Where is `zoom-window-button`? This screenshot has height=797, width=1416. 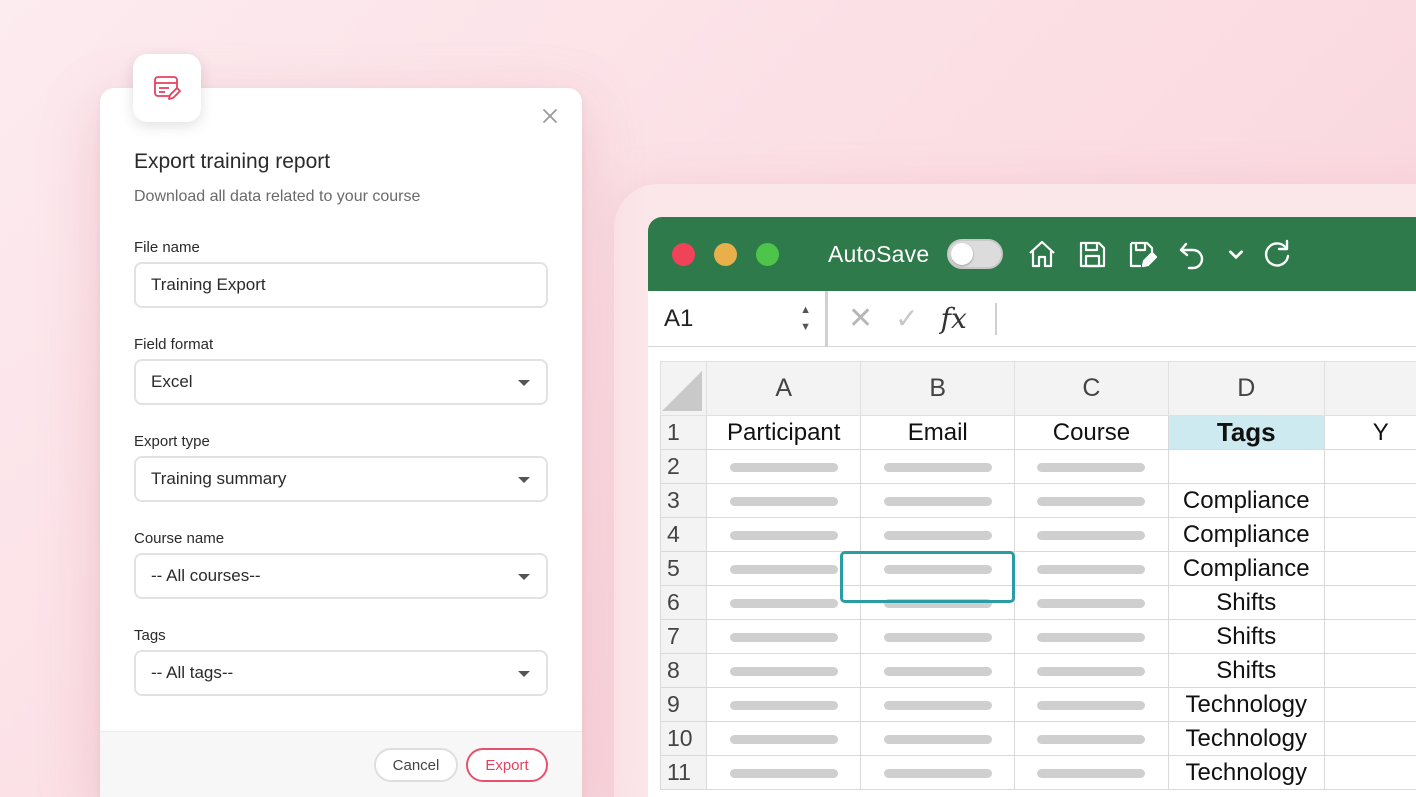
zoom-window-button is located at coordinates (767, 254).